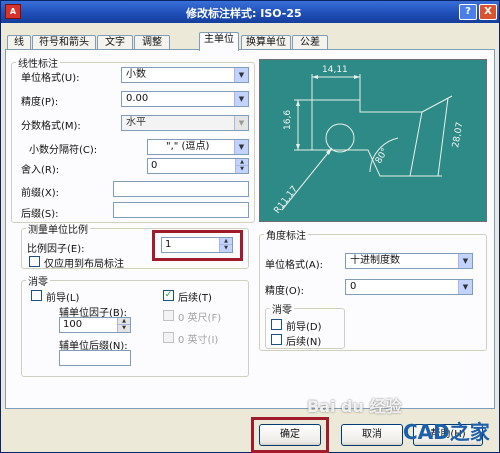  What do you see at coordinates (266, 42) in the screenshot?
I see `tab-alternate-units: 换算单位` at bounding box center [266, 42].